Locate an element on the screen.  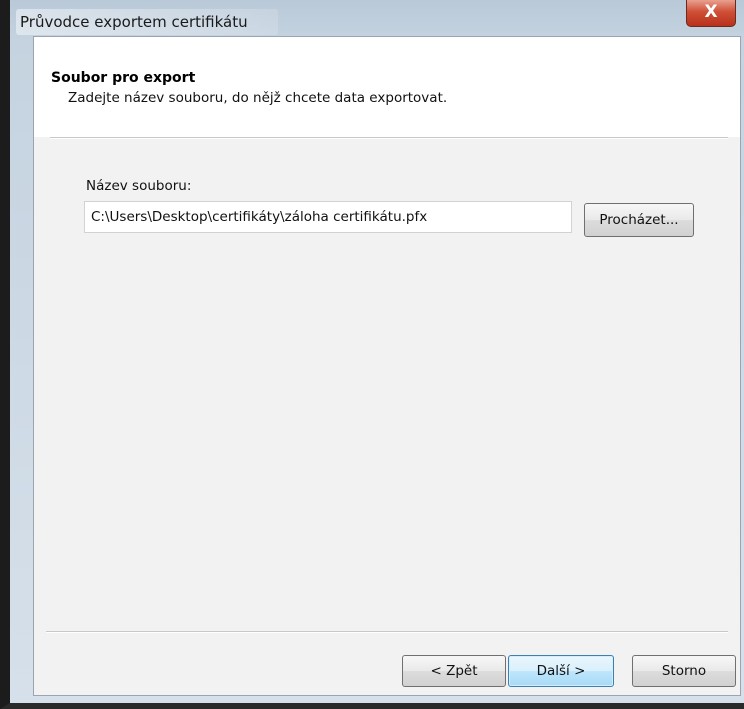
close-button: X is located at coordinates (711, 13).